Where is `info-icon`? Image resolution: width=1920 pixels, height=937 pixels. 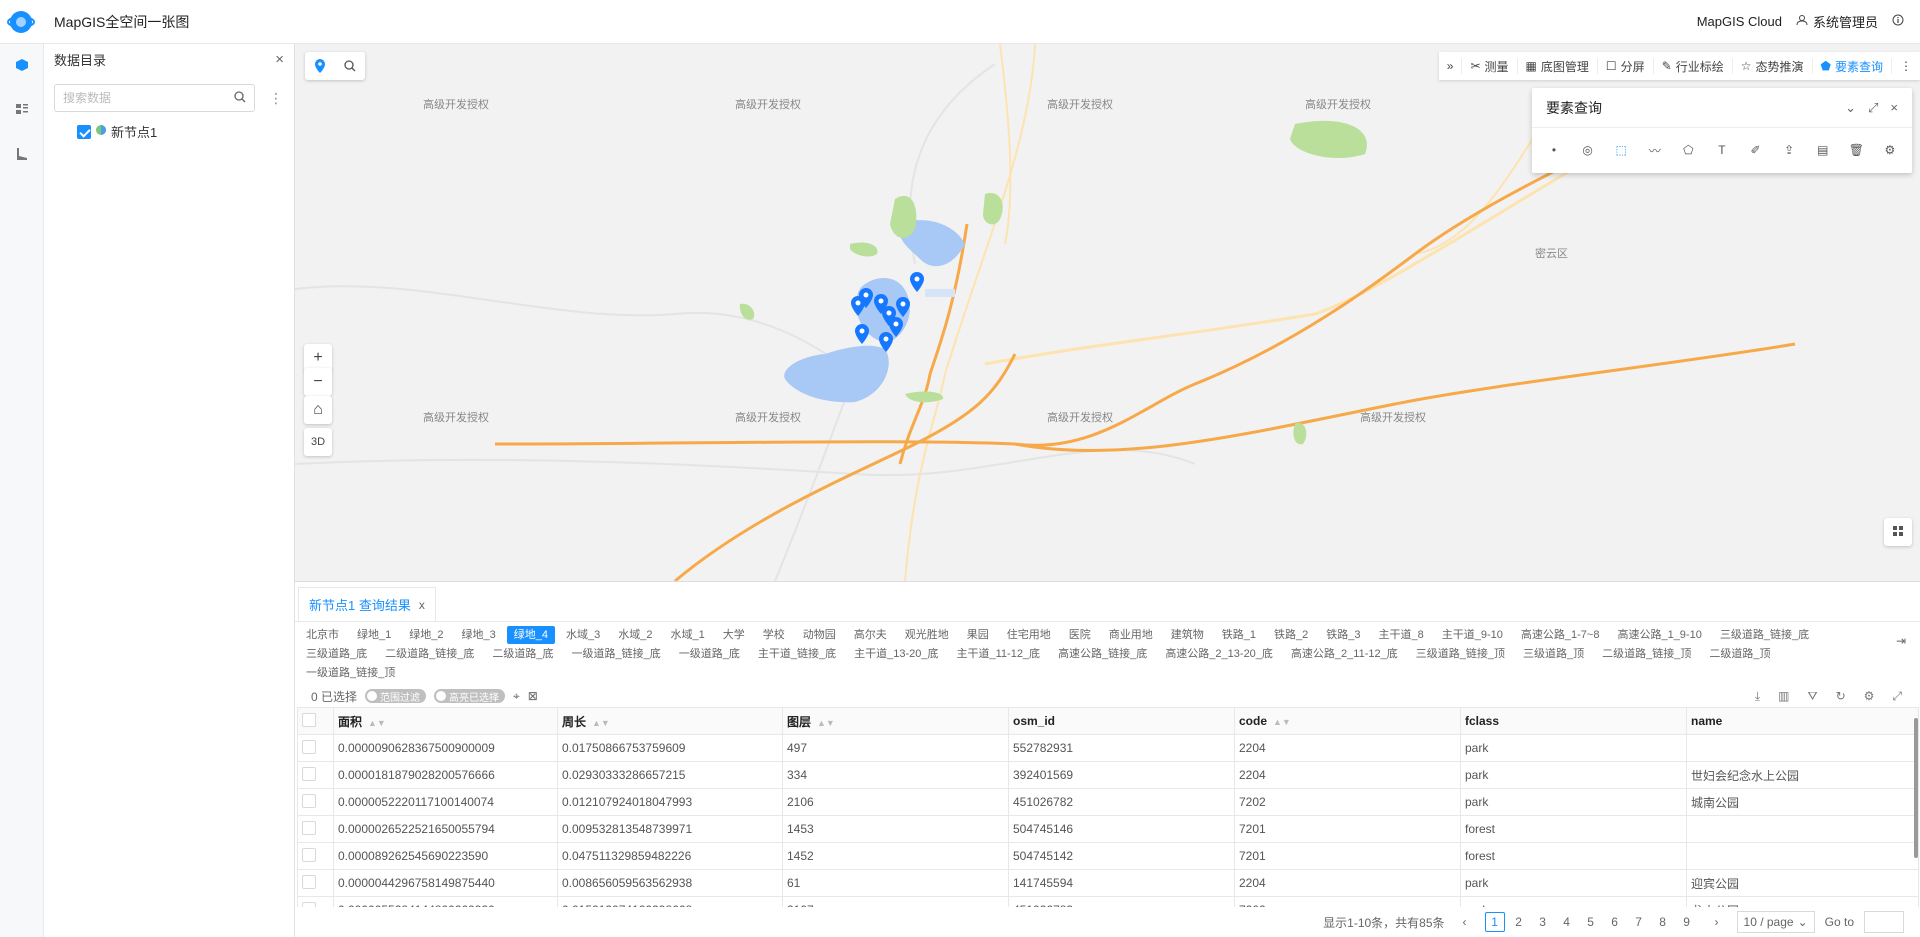
info-icon is located at coordinates (1898, 21).